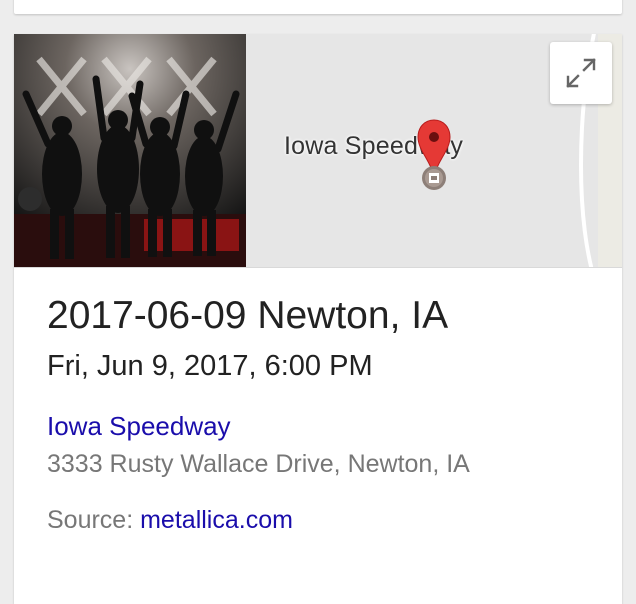 The image size is (636, 604). What do you see at coordinates (216, 520) in the screenshot?
I see `source-link: metallica.com` at bounding box center [216, 520].